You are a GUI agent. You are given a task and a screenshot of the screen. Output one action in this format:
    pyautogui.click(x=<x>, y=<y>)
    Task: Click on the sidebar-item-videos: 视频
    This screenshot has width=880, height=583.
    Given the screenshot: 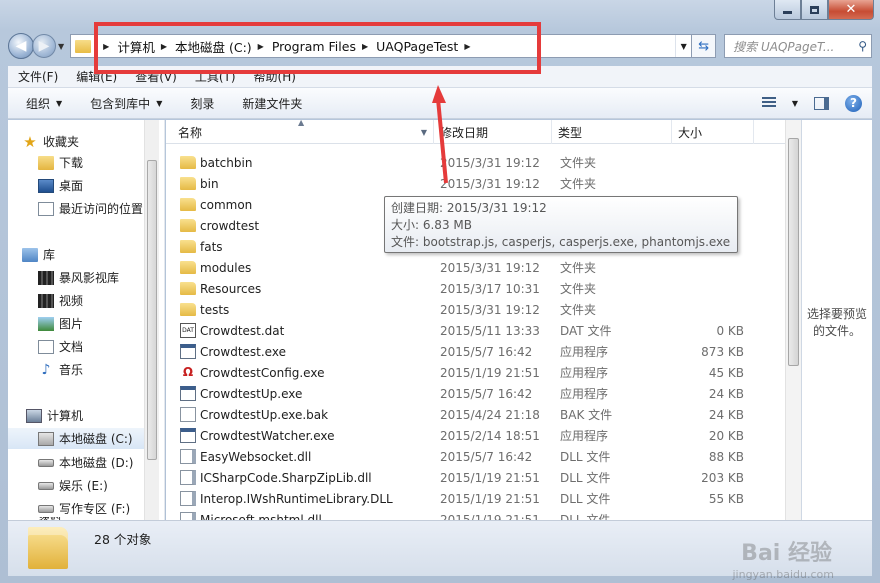 What is the action you would take?
    pyautogui.click(x=83, y=300)
    